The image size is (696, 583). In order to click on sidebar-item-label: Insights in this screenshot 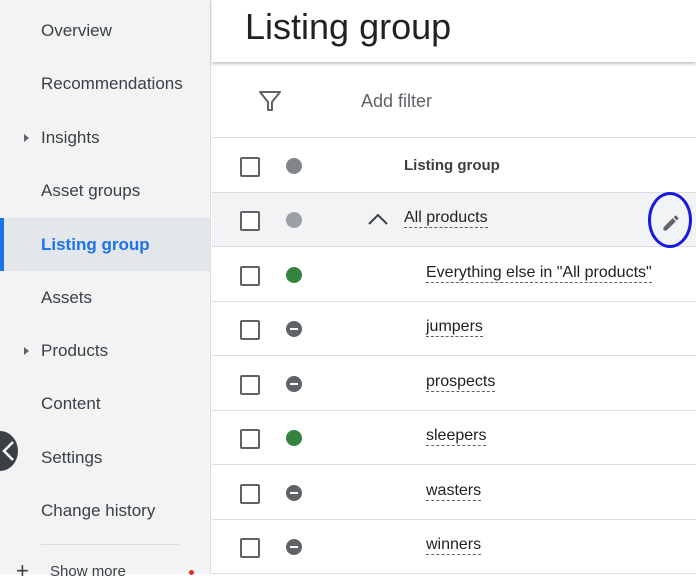, I will do `click(70, 137)`.